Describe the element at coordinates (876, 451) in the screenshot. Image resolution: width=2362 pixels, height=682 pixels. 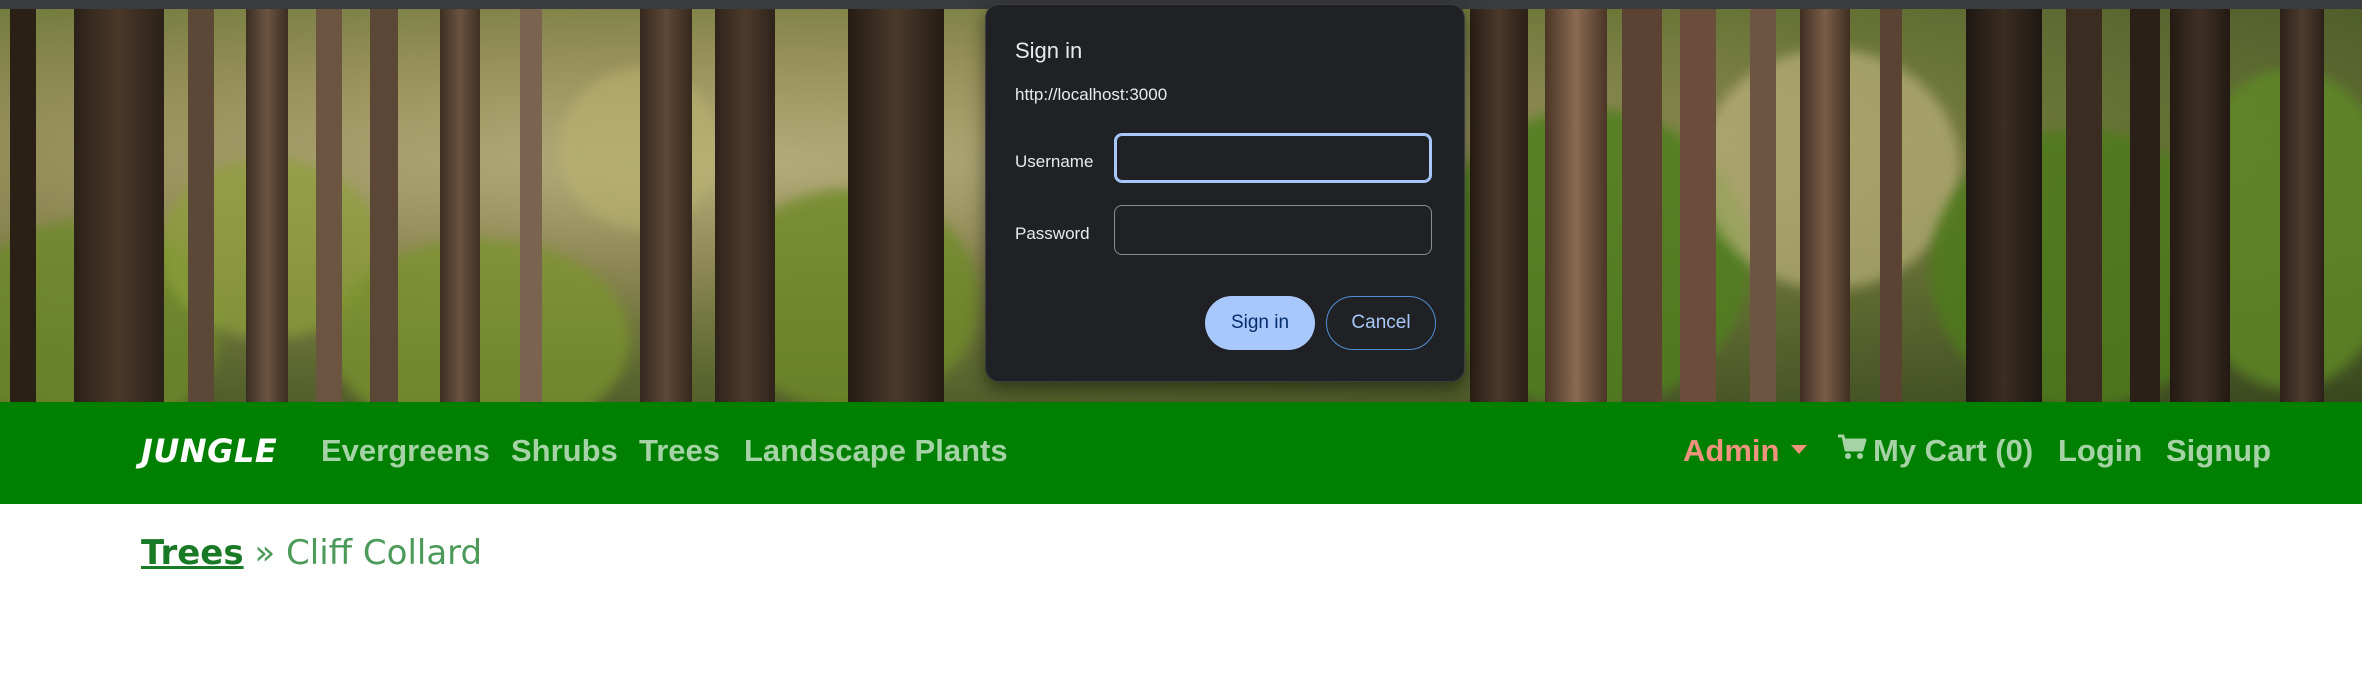
I see `nav-link-landscape-plants: Landscape Plants` at that location.